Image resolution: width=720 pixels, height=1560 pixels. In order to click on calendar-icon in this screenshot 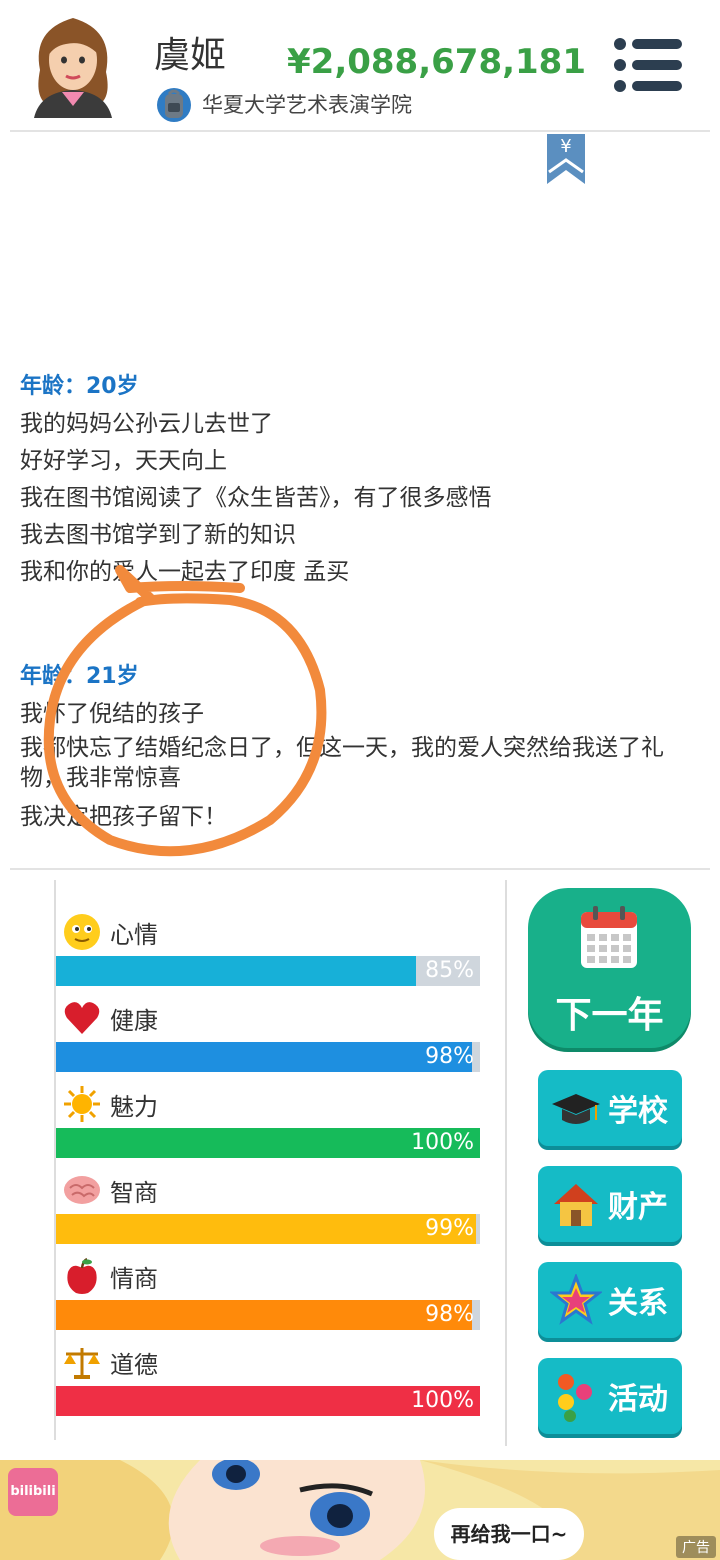, I will do `click(609, 937)`.